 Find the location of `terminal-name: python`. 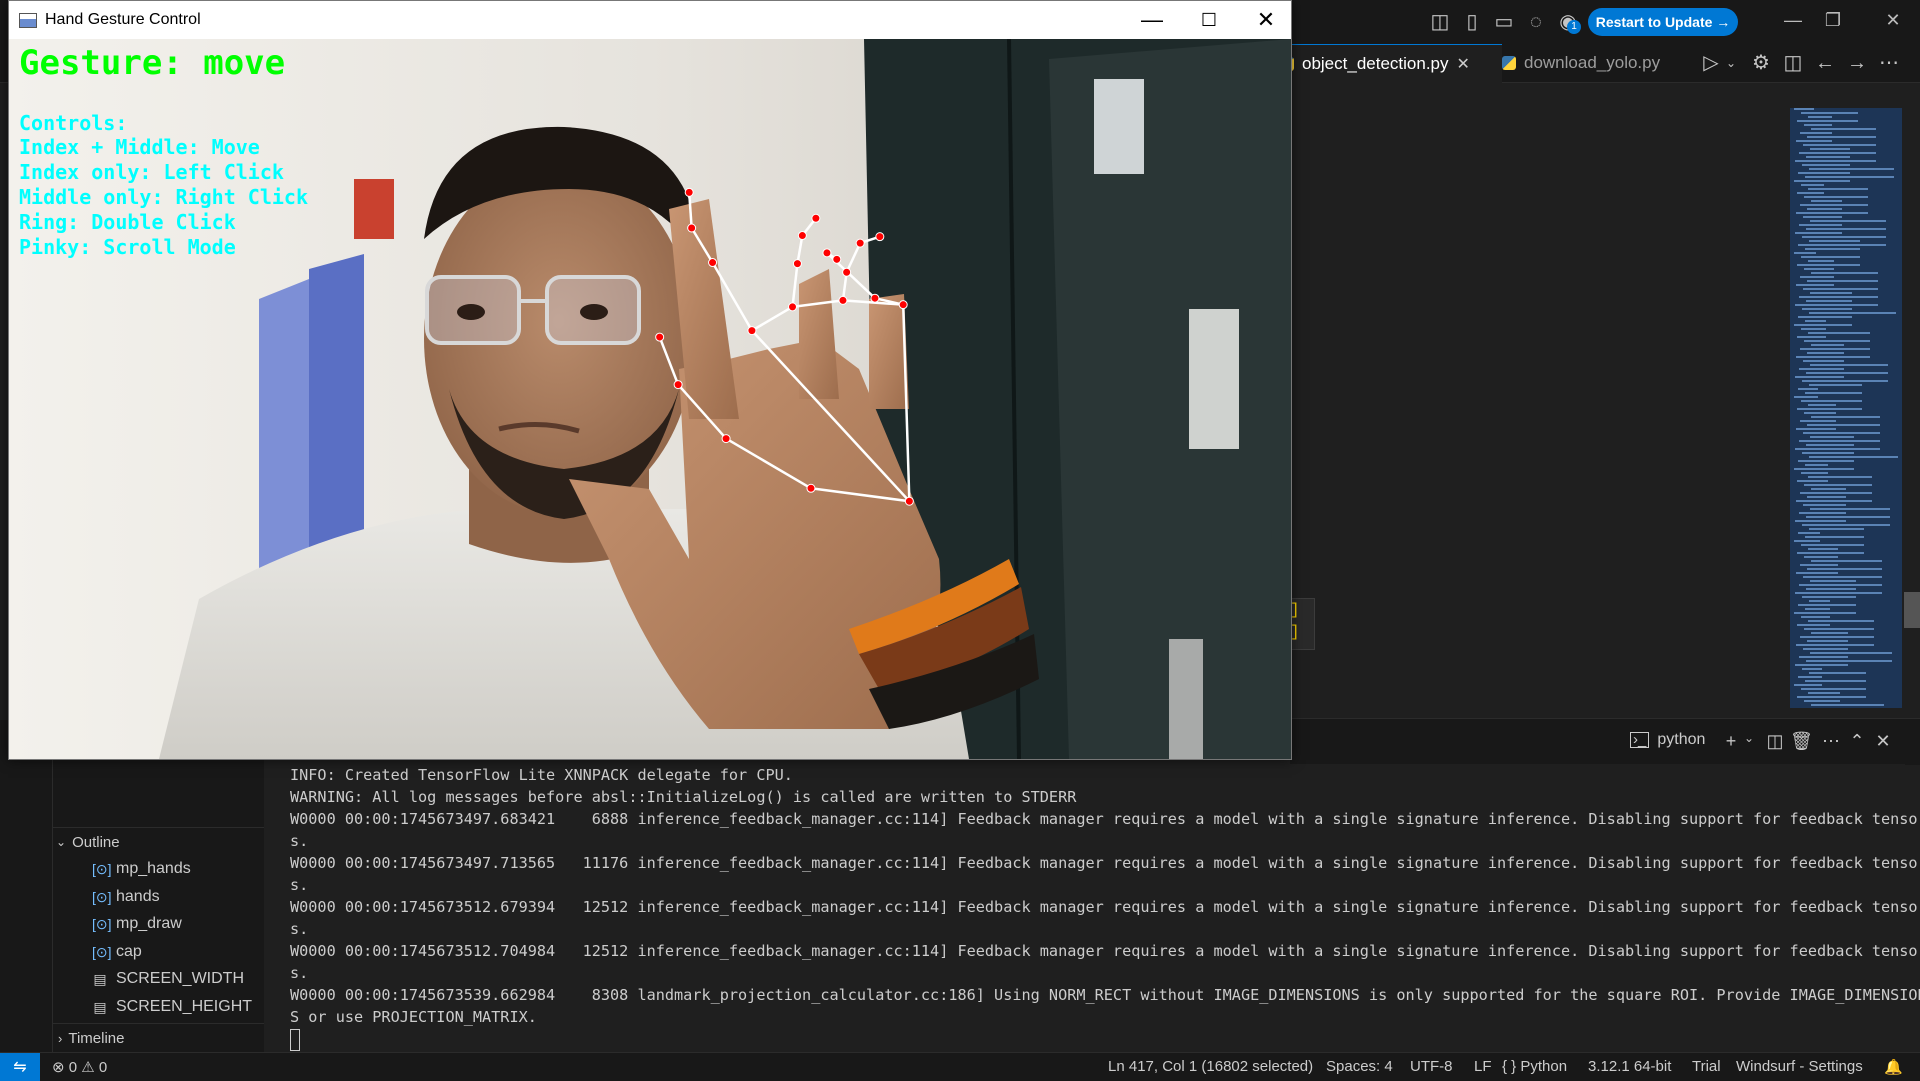

terminal-name: python is located at coordinates (1681, 739).